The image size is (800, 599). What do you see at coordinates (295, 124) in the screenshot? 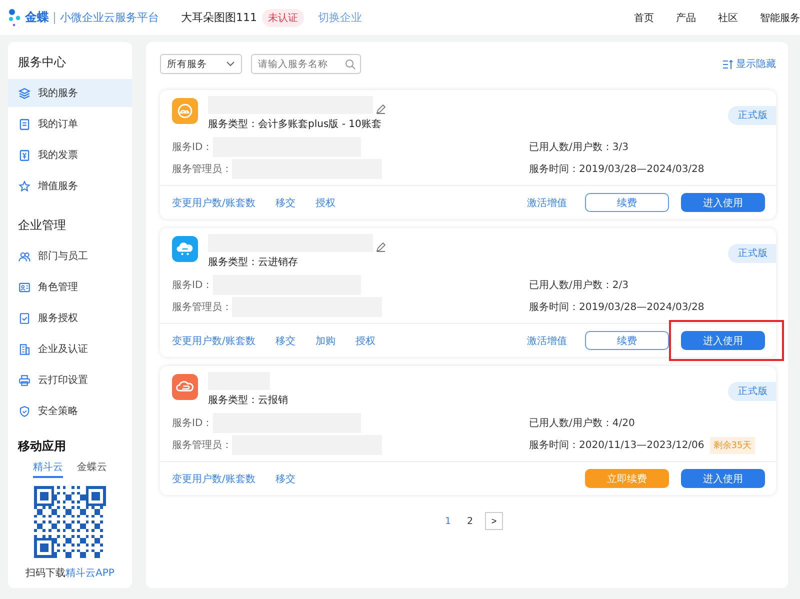
I see `service-type: 服务类型：会计多账套plus版 - 10账套` at bounding box center [295, 124].